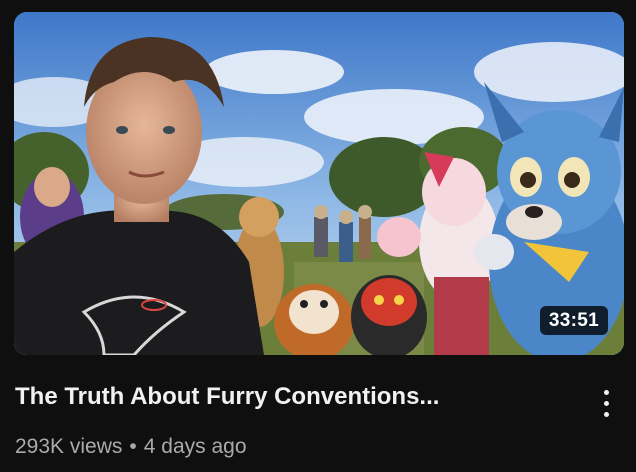  I want to click on video-metadata: 293K views • 4 days ago, so click(131, 447).